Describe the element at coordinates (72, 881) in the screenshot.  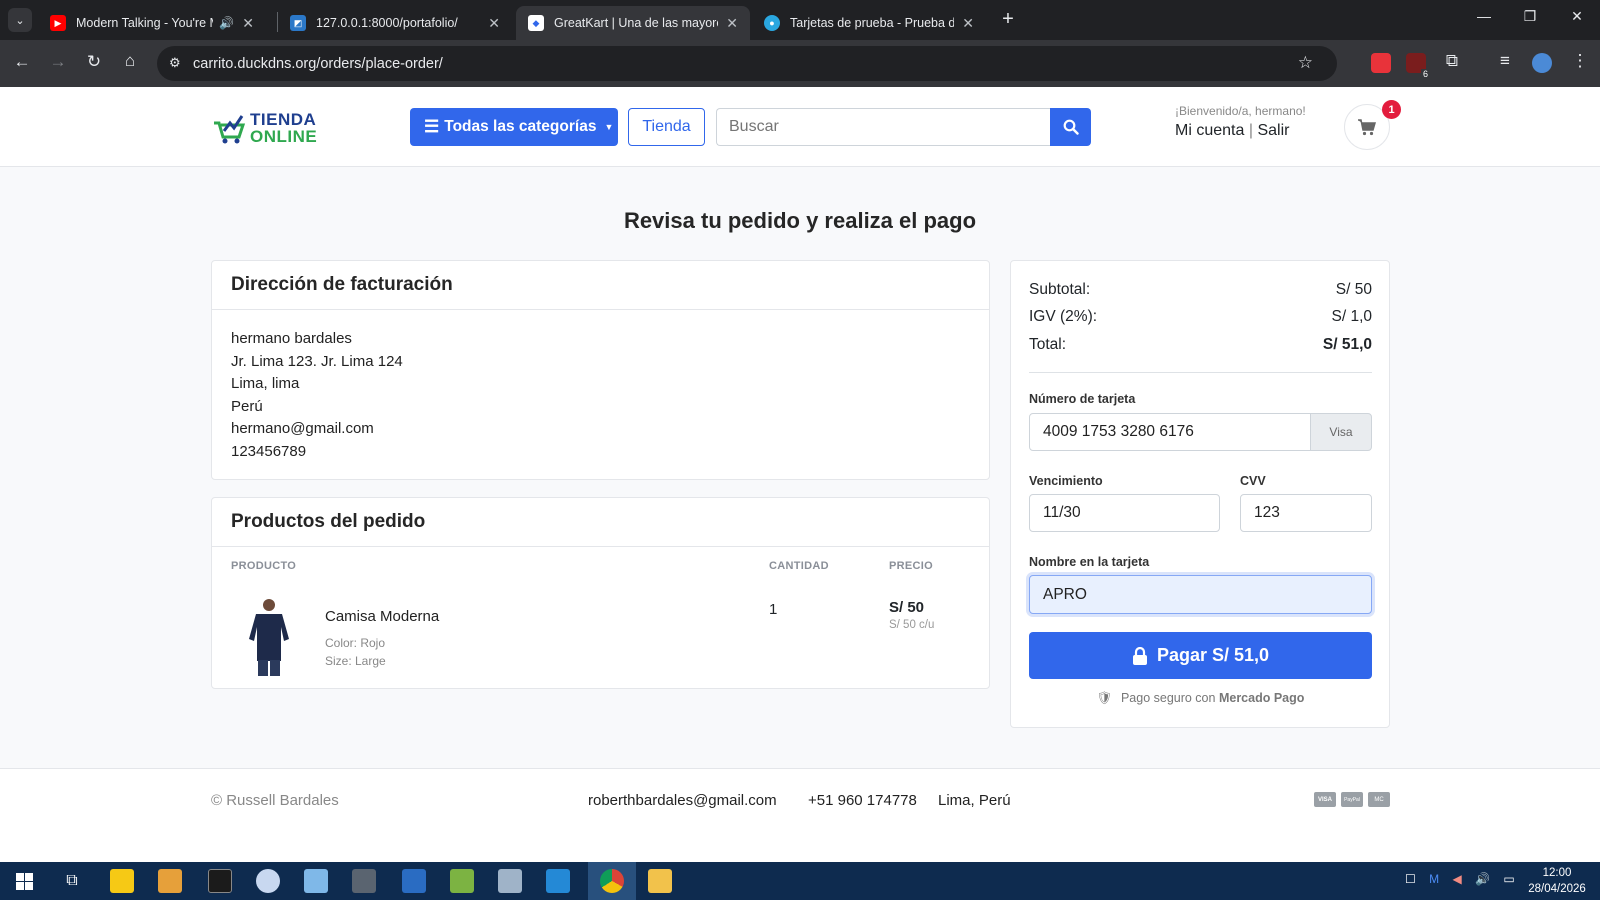
I see `task-view-icon: ⧉` at that location.